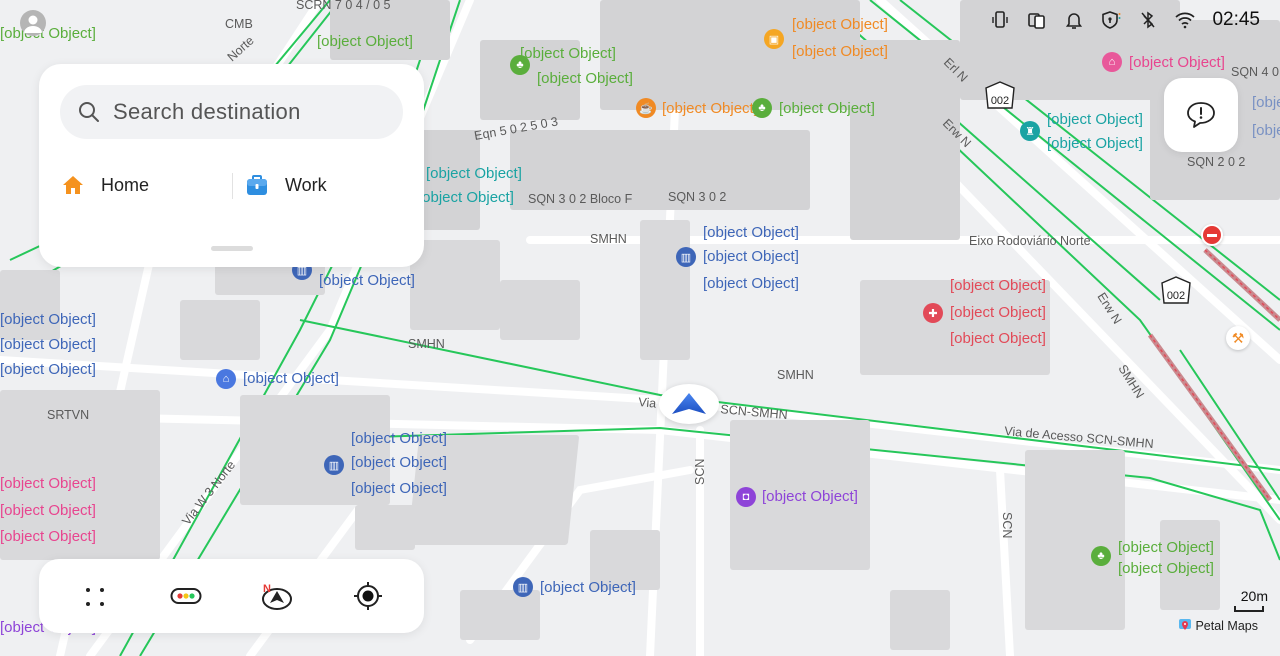  I want to click on work-shortcut: Work, so click(286, 185).